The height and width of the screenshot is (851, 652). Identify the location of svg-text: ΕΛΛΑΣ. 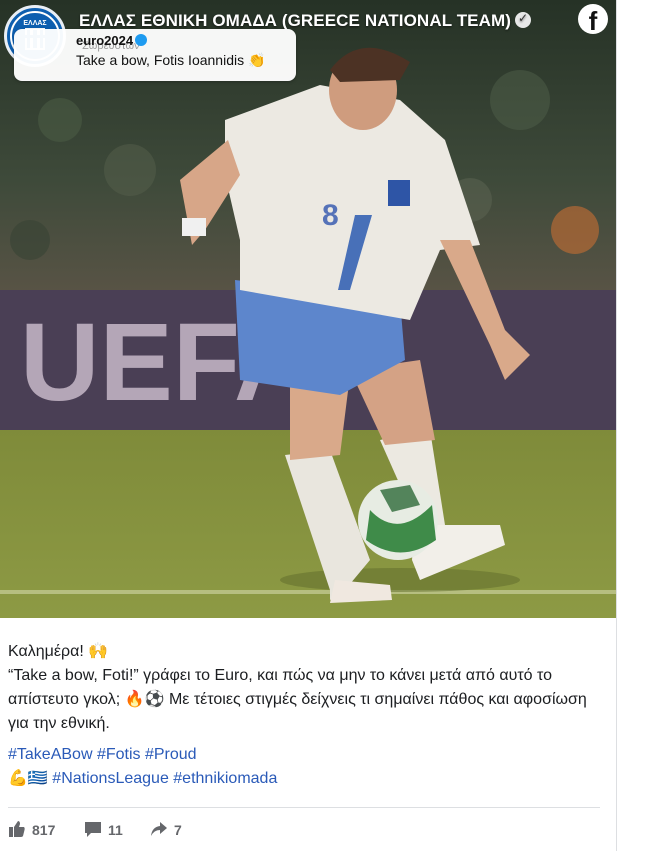
(34, 23).